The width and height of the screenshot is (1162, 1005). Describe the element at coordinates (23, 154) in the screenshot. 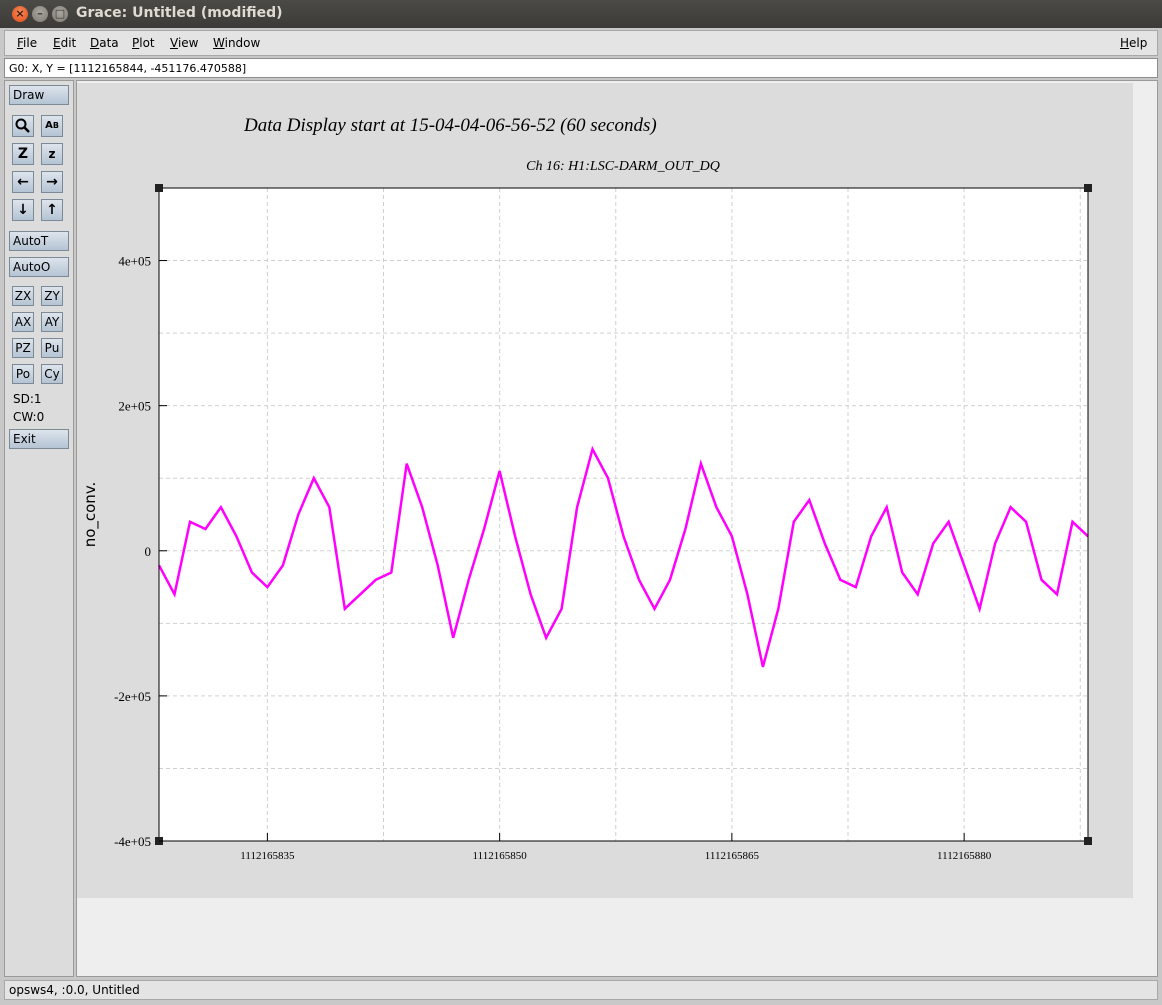

I see `zoom-in-z-icon: Z` at that location.